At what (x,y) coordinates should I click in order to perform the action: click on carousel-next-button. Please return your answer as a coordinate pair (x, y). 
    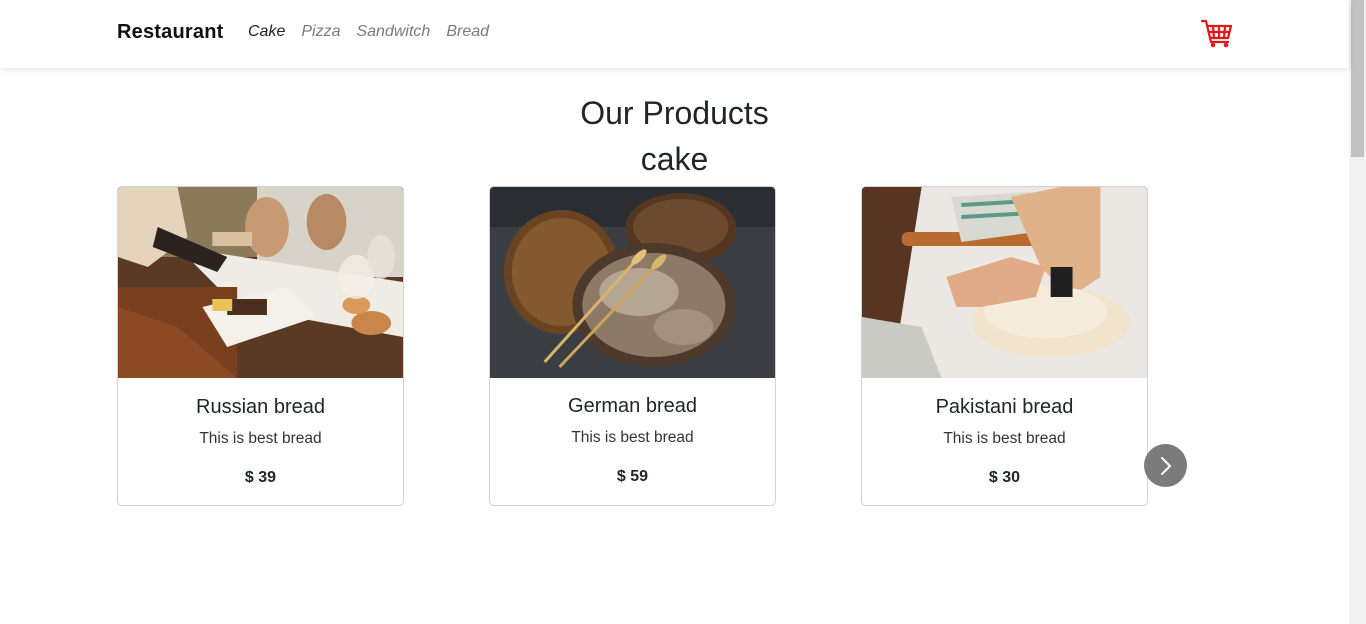
    Looking at the image, I should click on (1165, 465).